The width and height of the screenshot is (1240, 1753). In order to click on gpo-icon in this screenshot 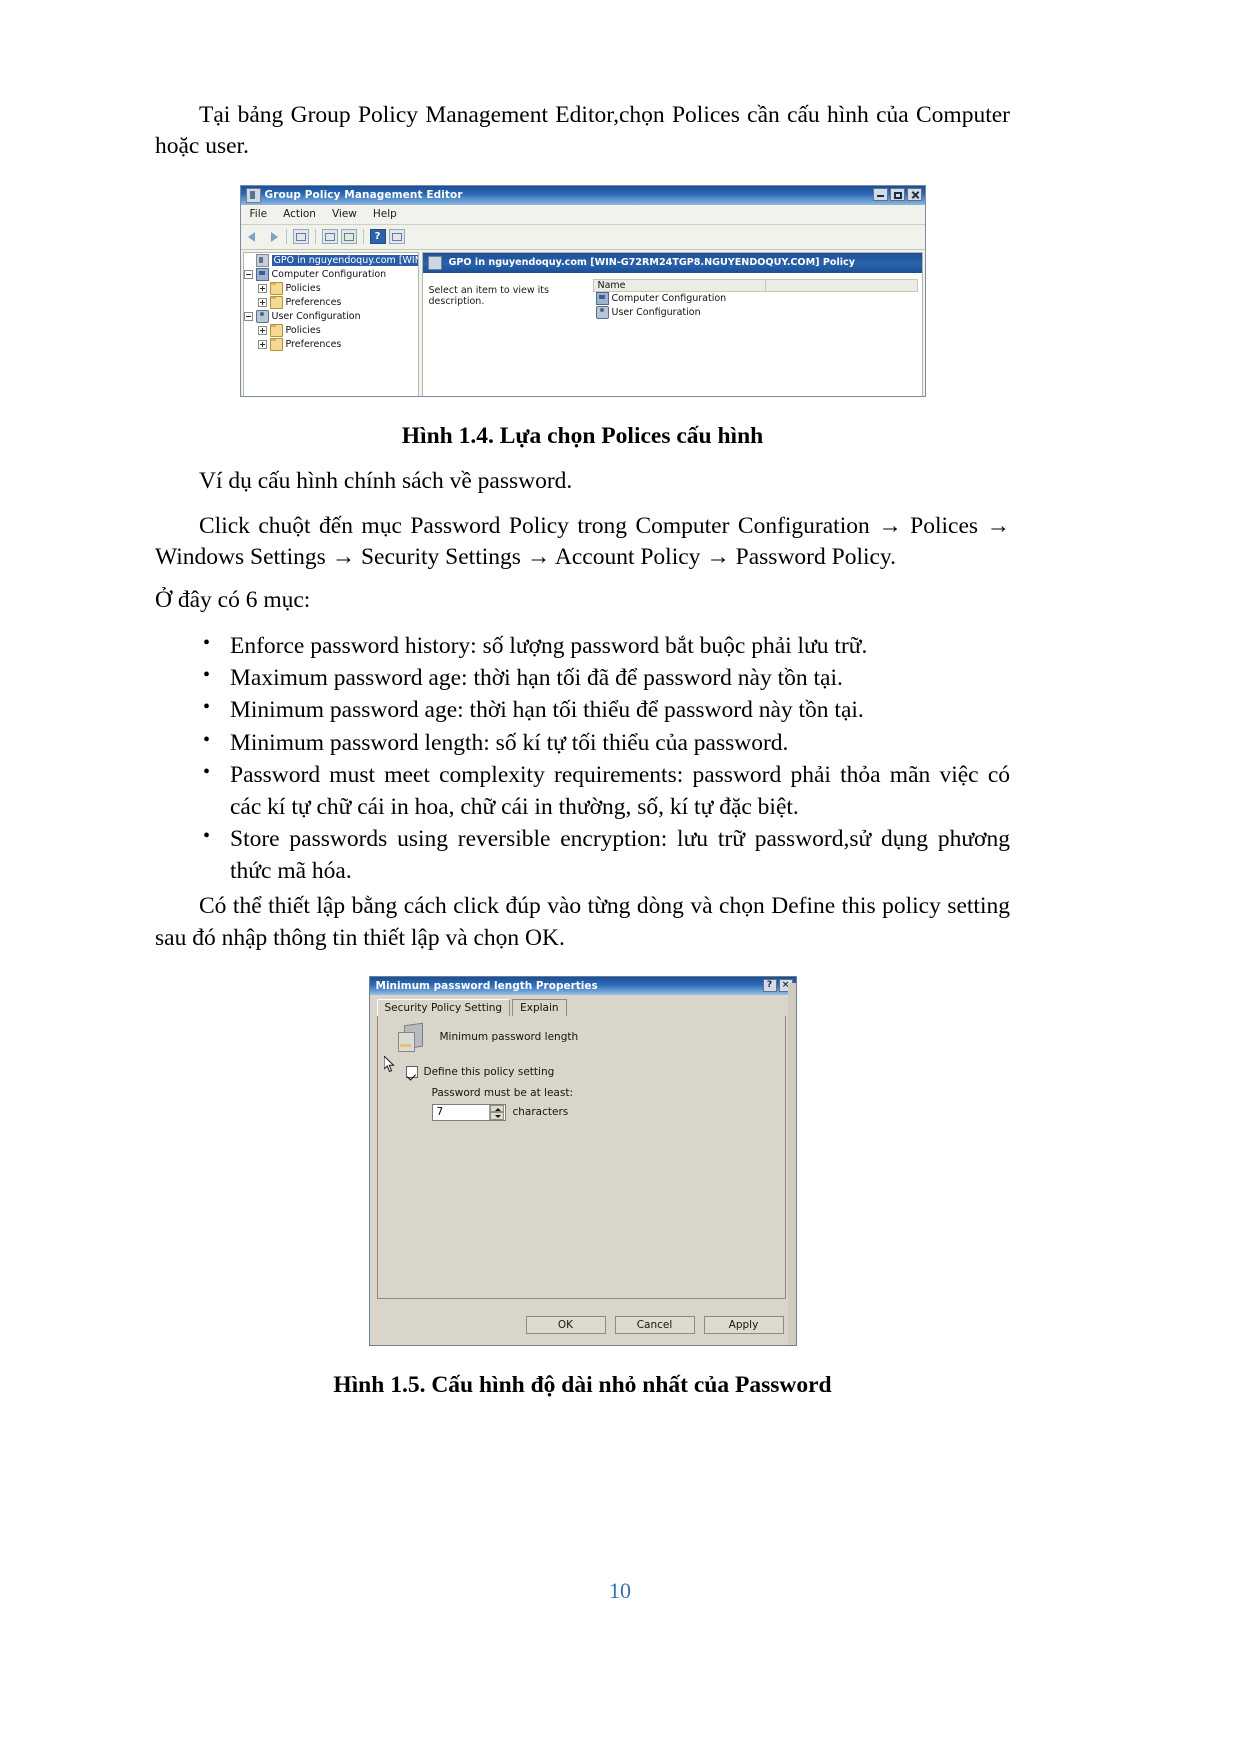, I will do `click(262, 260)`.